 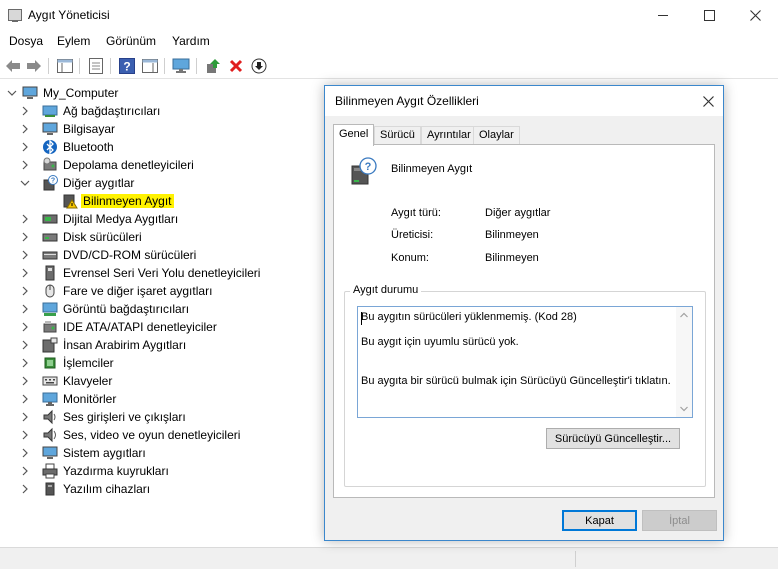 What do you see at coordinates (709, 15) in the screenshot?
I see `maximize-button` at bounding box center [709, 15].